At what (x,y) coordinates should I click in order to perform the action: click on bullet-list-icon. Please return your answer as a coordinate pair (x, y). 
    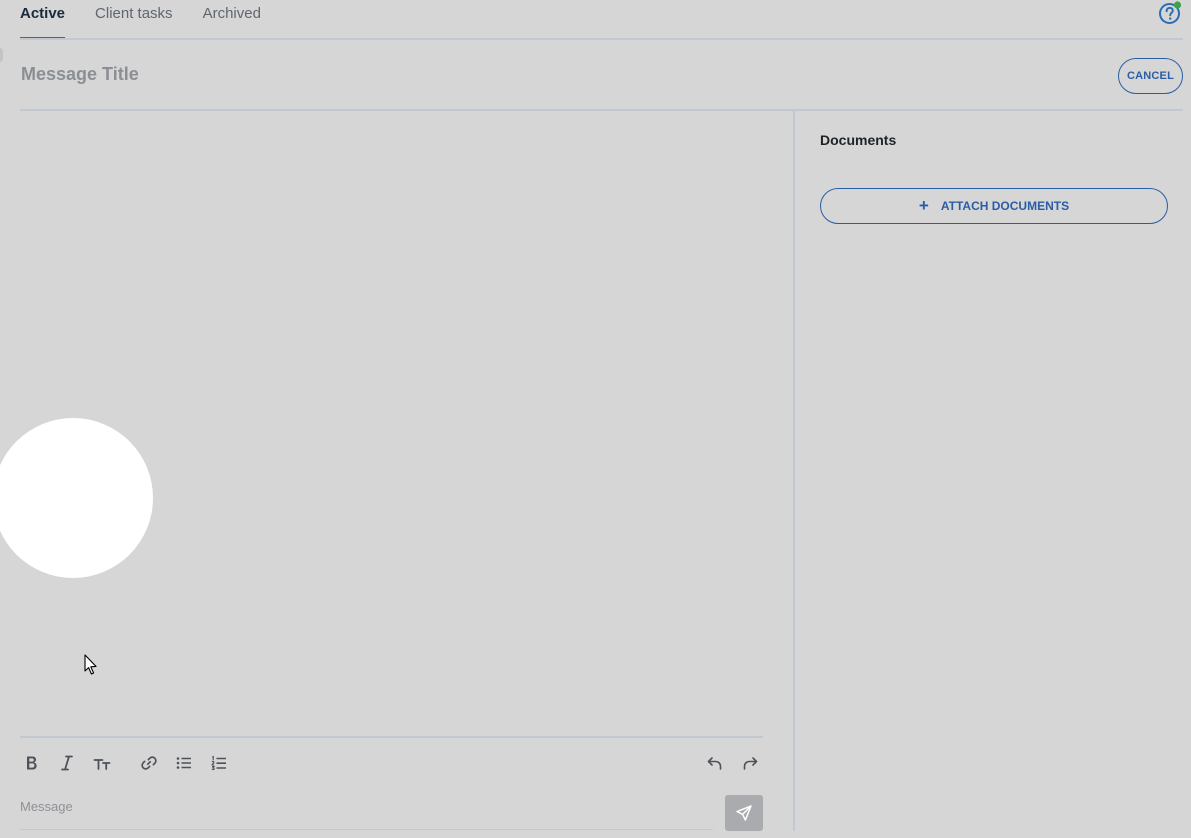
    Looking at the image, I should click on (184, 763).